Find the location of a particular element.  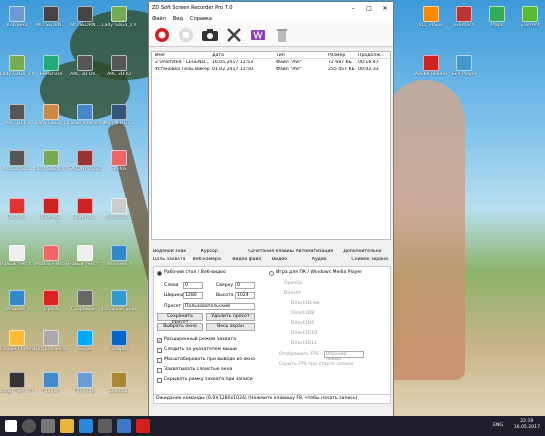

desktop-icon: Opera is located at coordinates (51, 301).